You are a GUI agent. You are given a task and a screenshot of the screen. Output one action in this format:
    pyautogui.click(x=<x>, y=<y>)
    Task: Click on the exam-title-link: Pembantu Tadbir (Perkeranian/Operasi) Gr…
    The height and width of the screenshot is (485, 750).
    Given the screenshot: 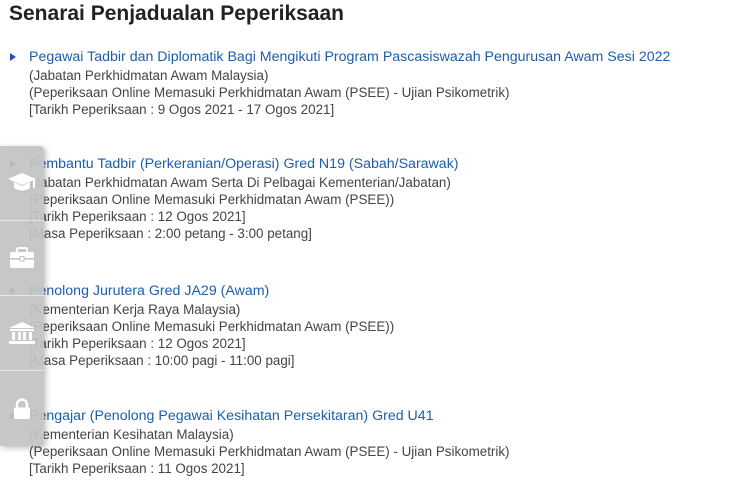 What is the action you would take?
    pyautogui.click(x=387, y=164)
    